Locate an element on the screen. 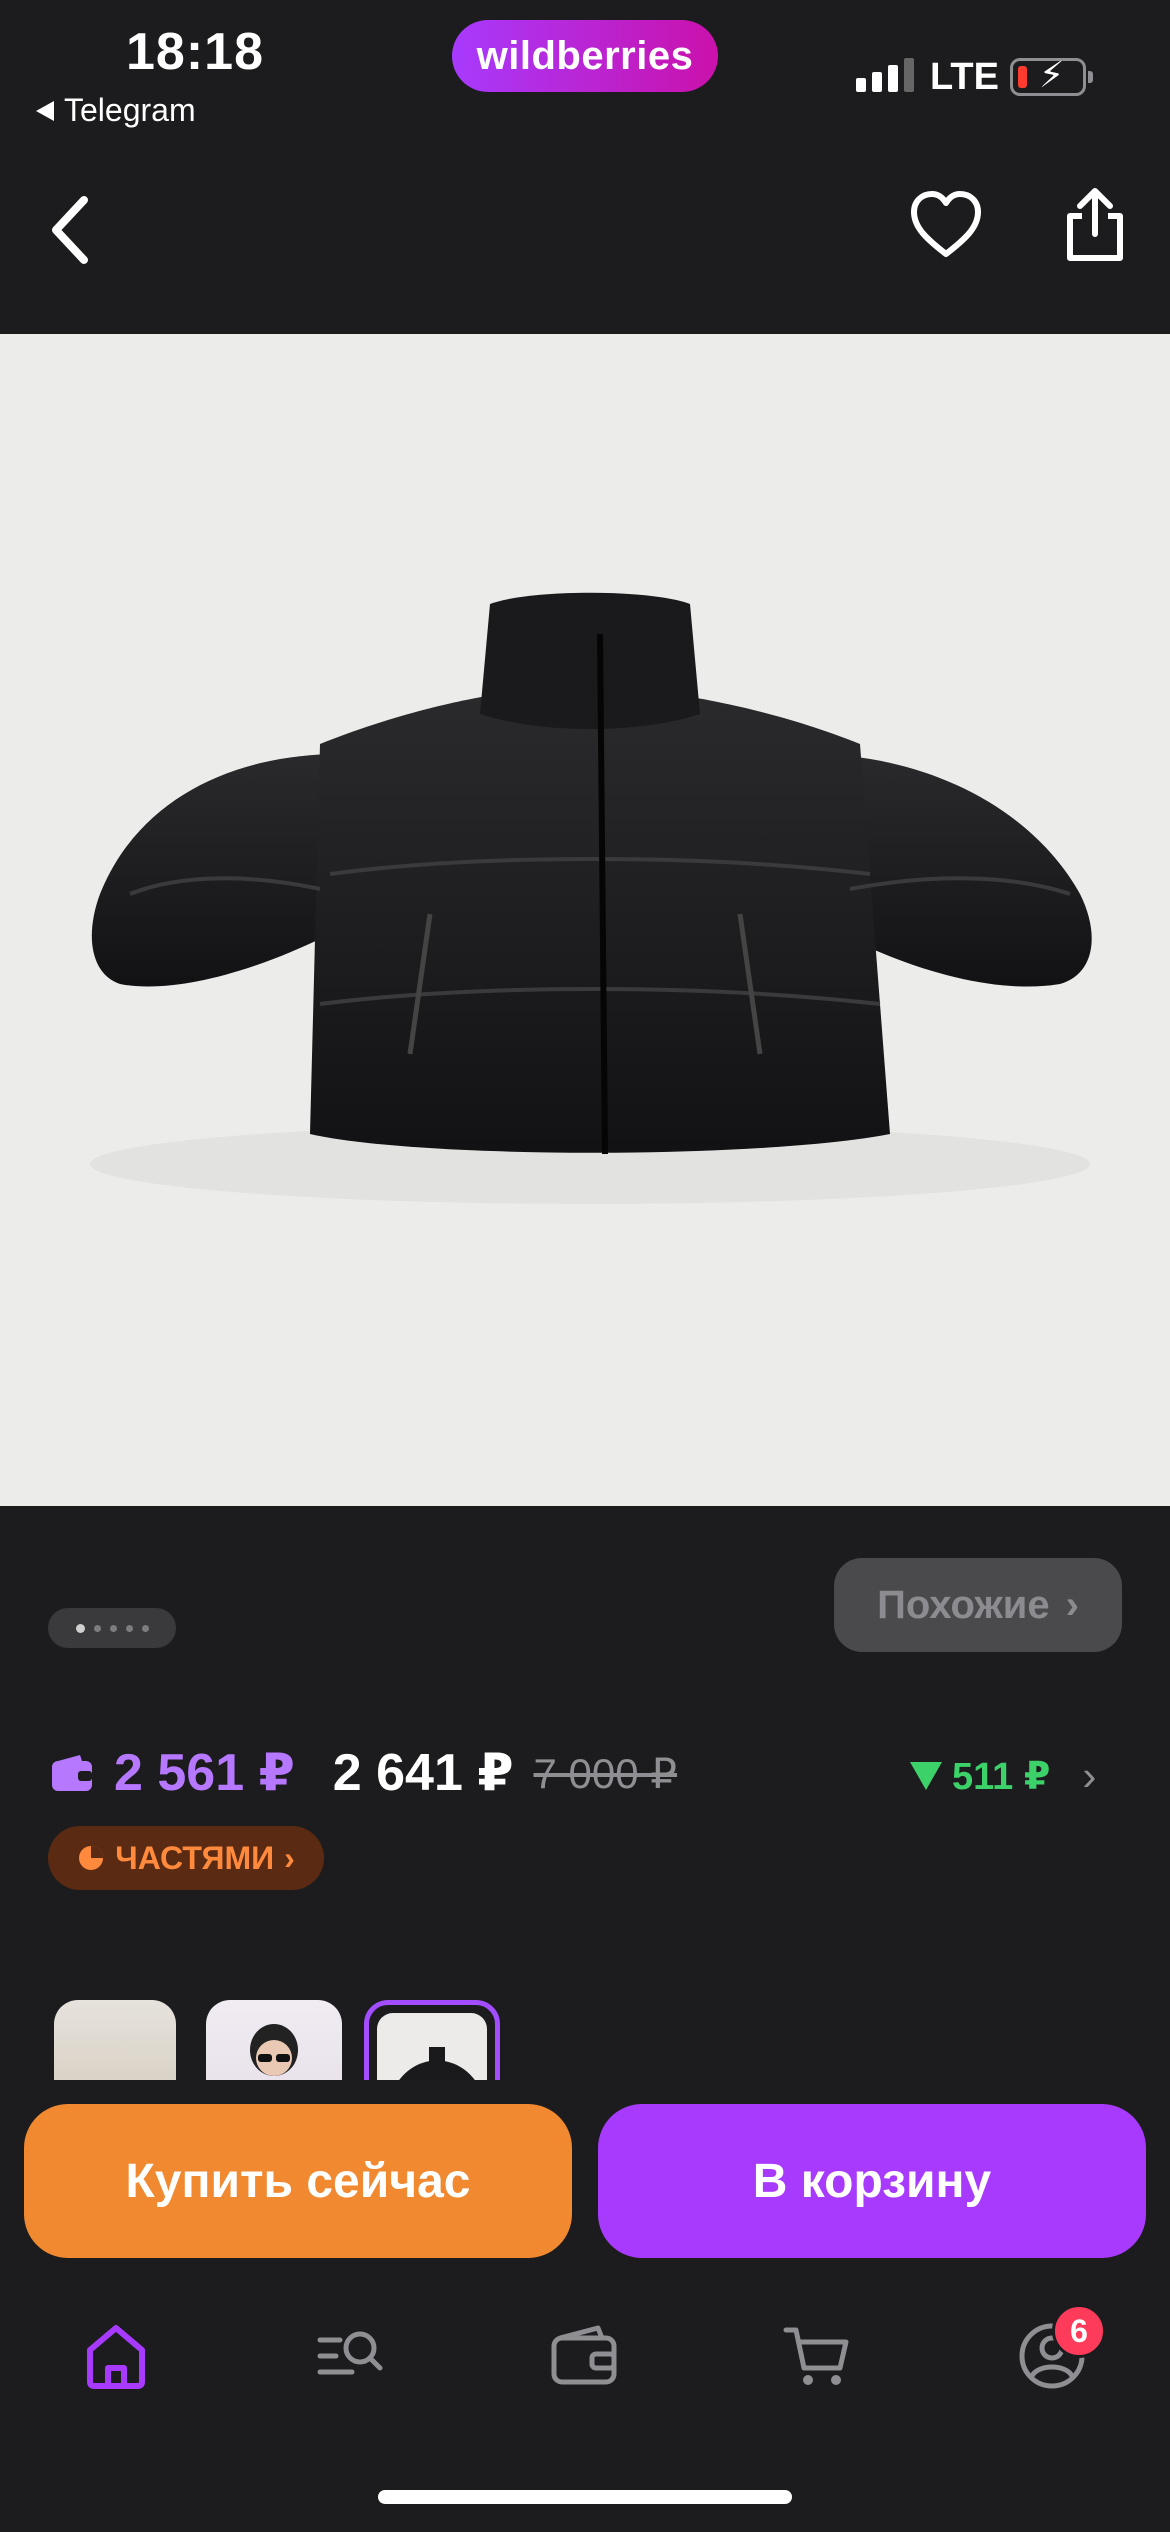  gallery-pagination is located at coordinates (112, 1628).